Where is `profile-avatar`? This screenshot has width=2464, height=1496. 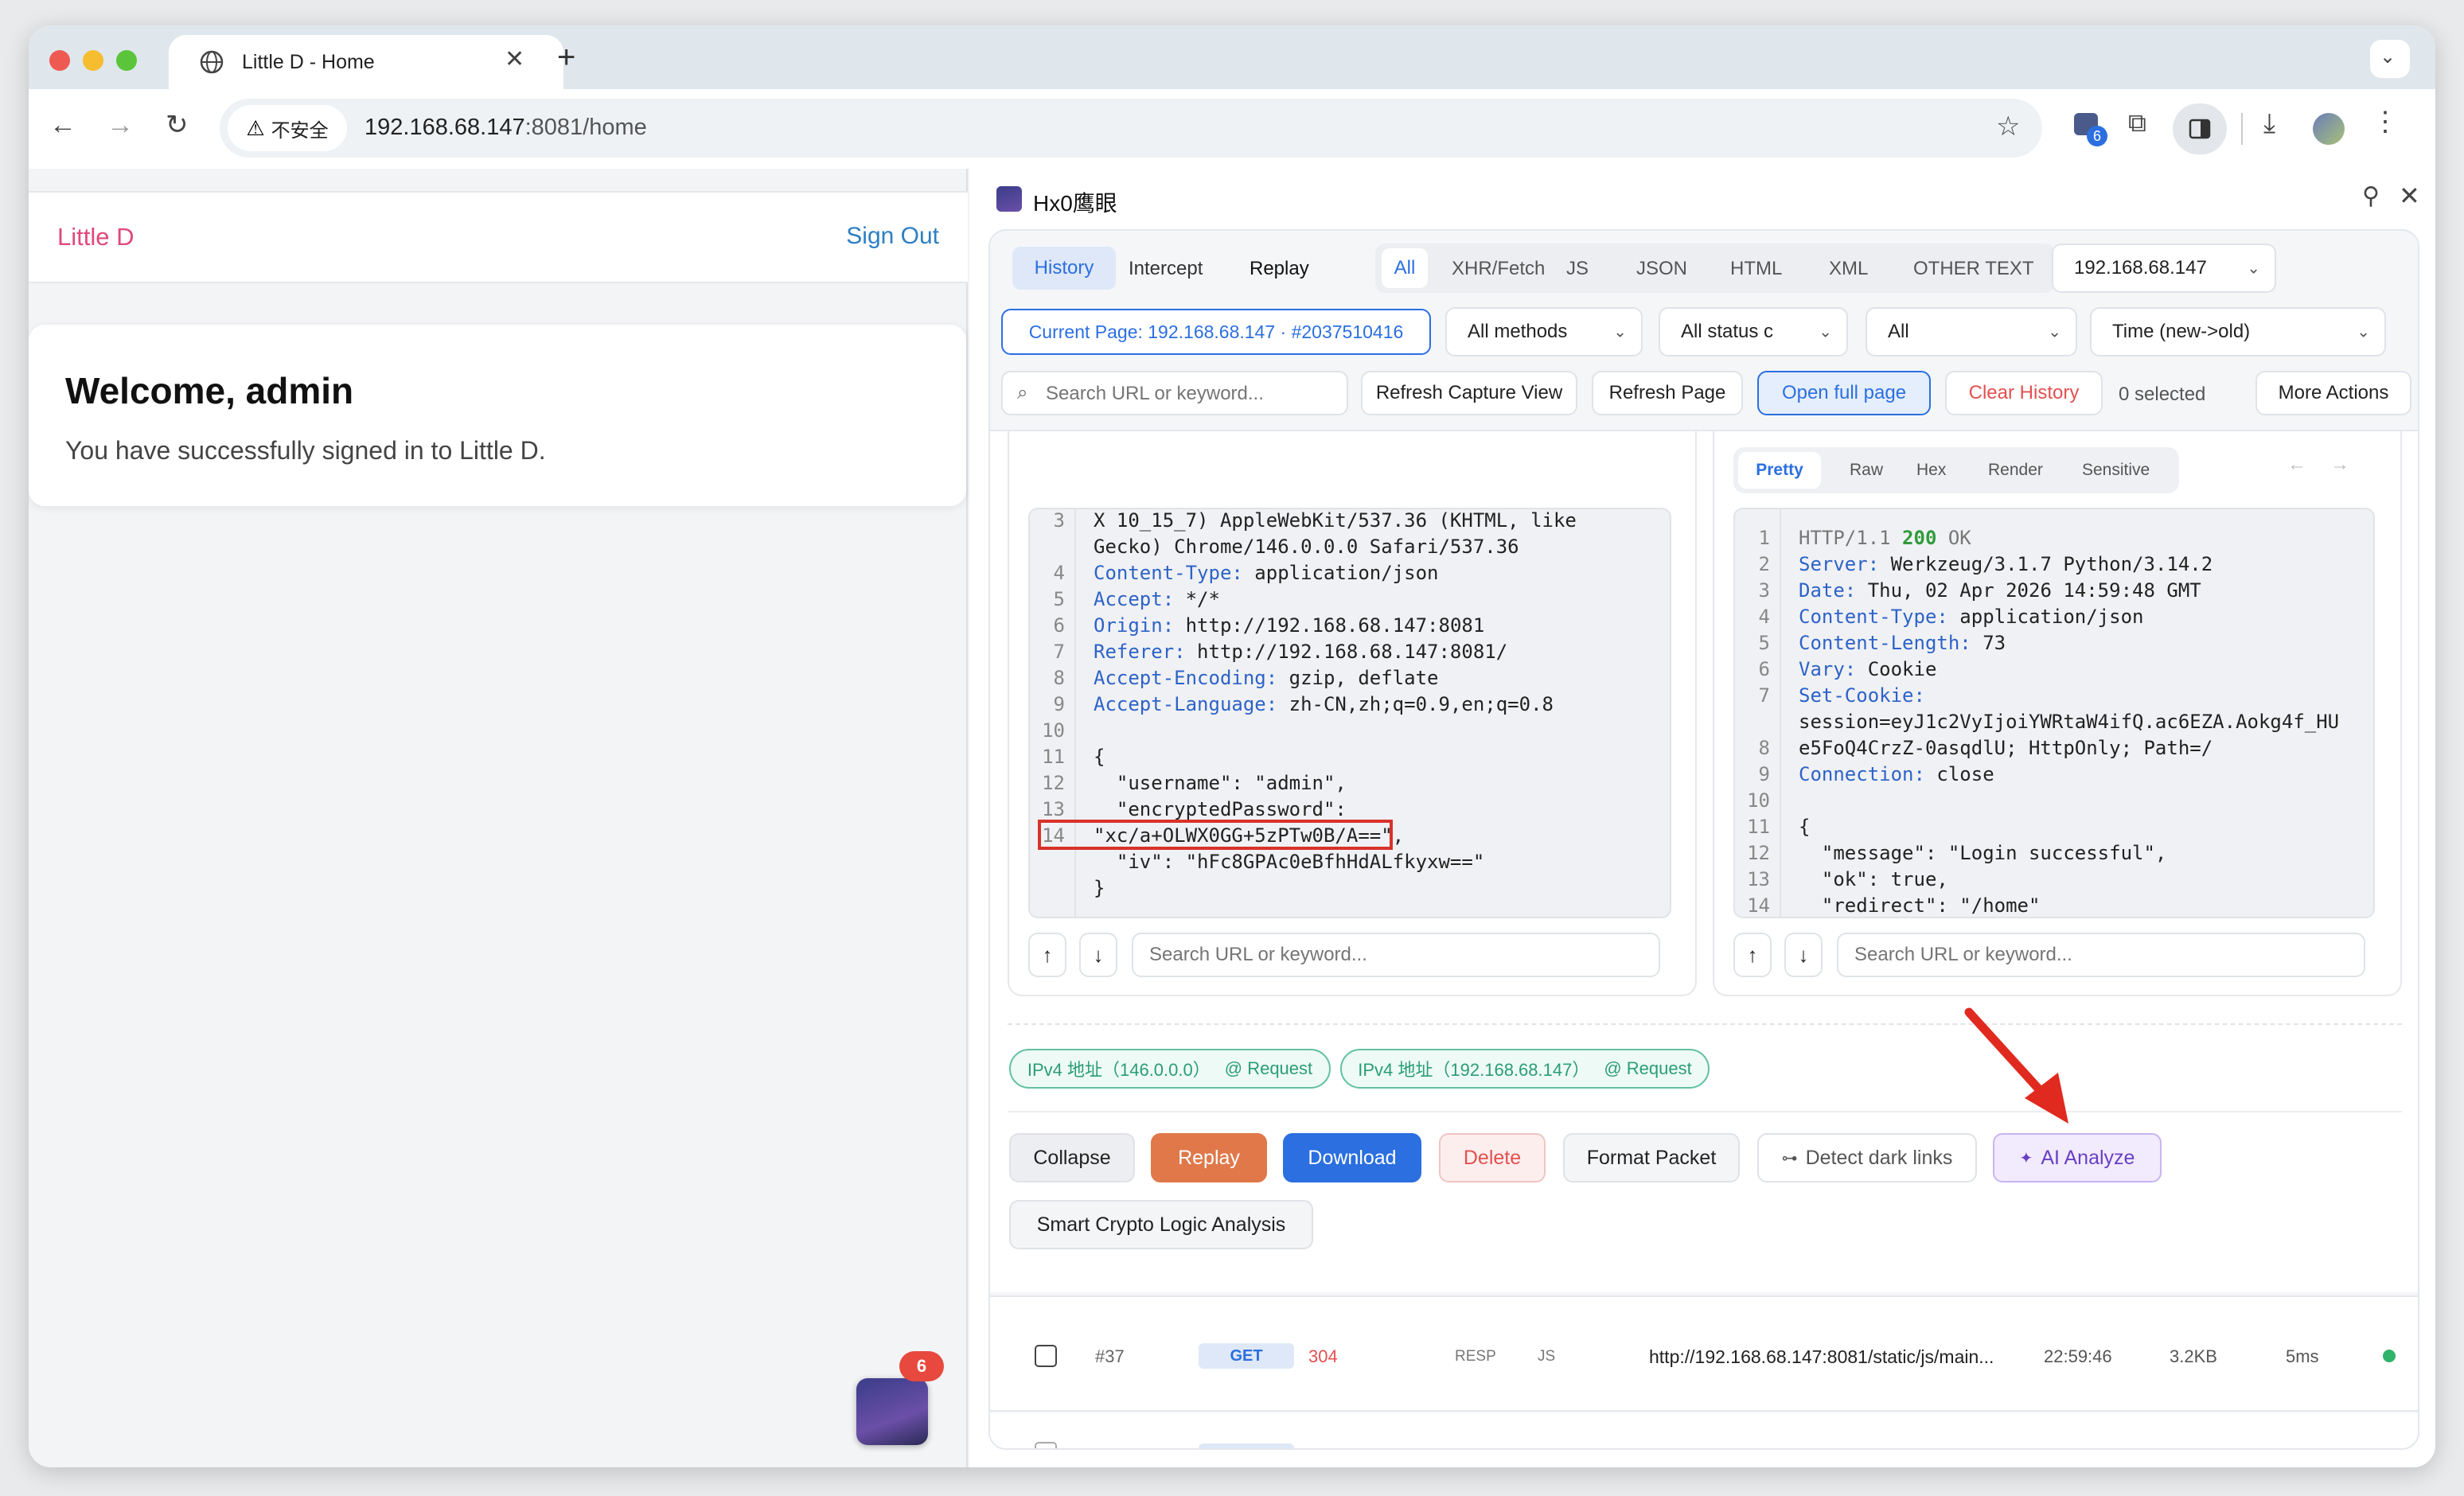
profile-avatar is located at coordinates (2329, 129).